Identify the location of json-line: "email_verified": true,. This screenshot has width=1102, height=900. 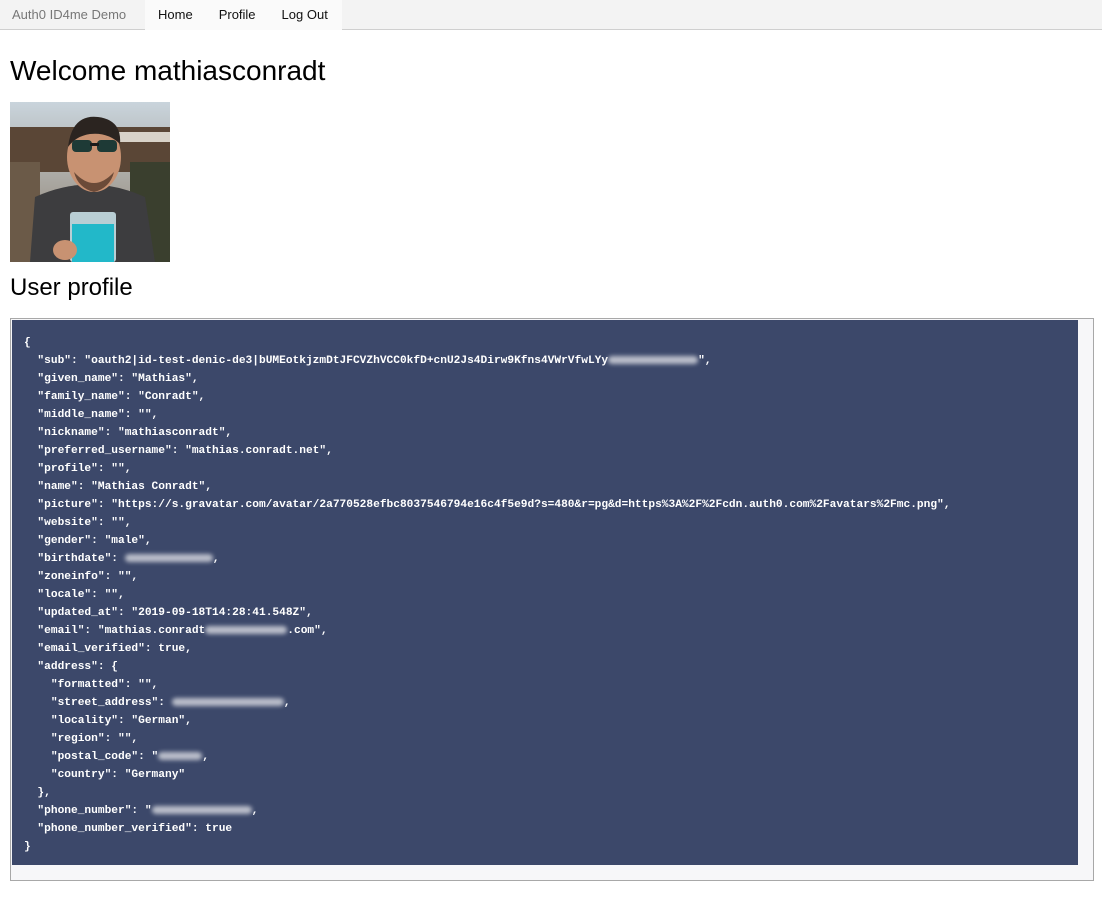
(108, 649).